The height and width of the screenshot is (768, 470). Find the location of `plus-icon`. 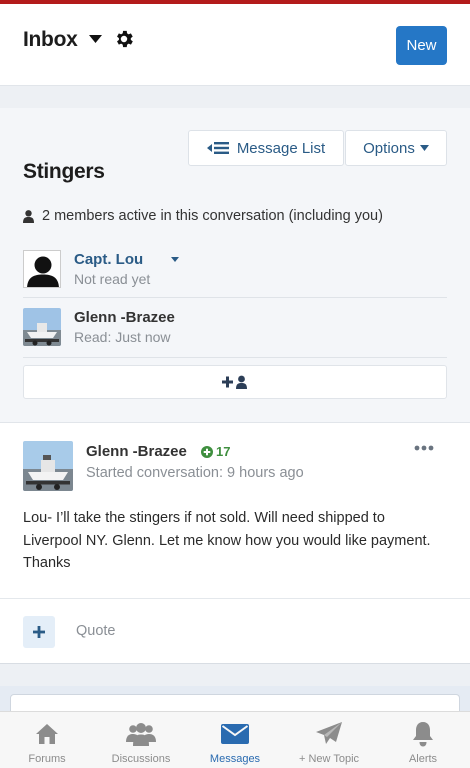

plus-icon is located at coordinates (39, 632).